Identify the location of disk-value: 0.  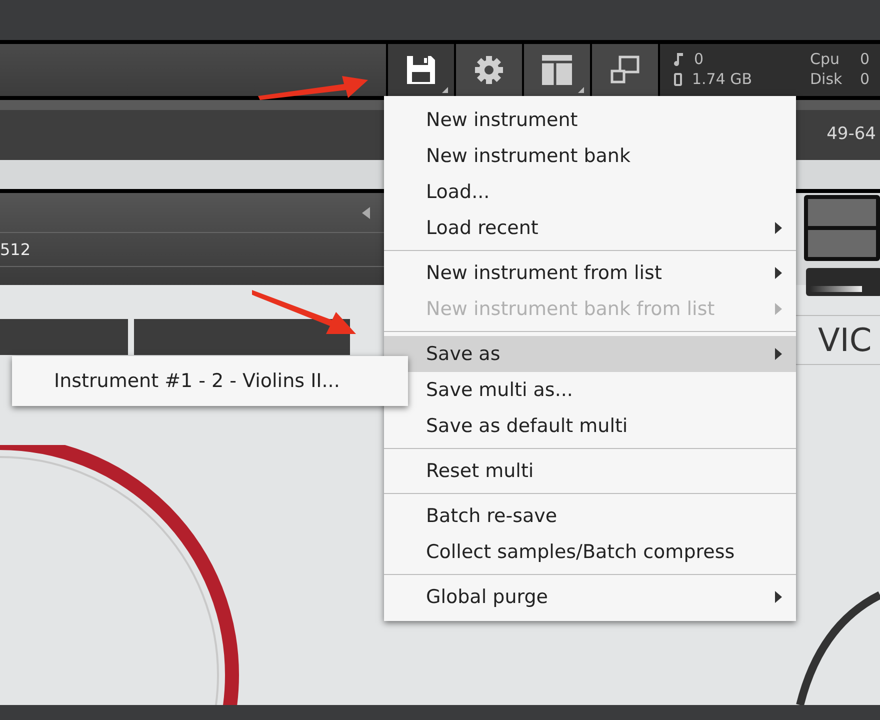
(865, 79).